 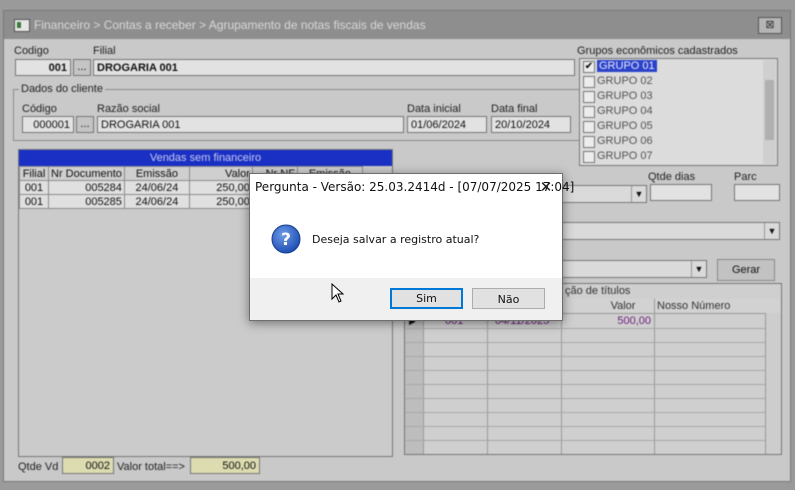 I want to click on grupo-item: GRUPO 04, so click(x=678, y=111).